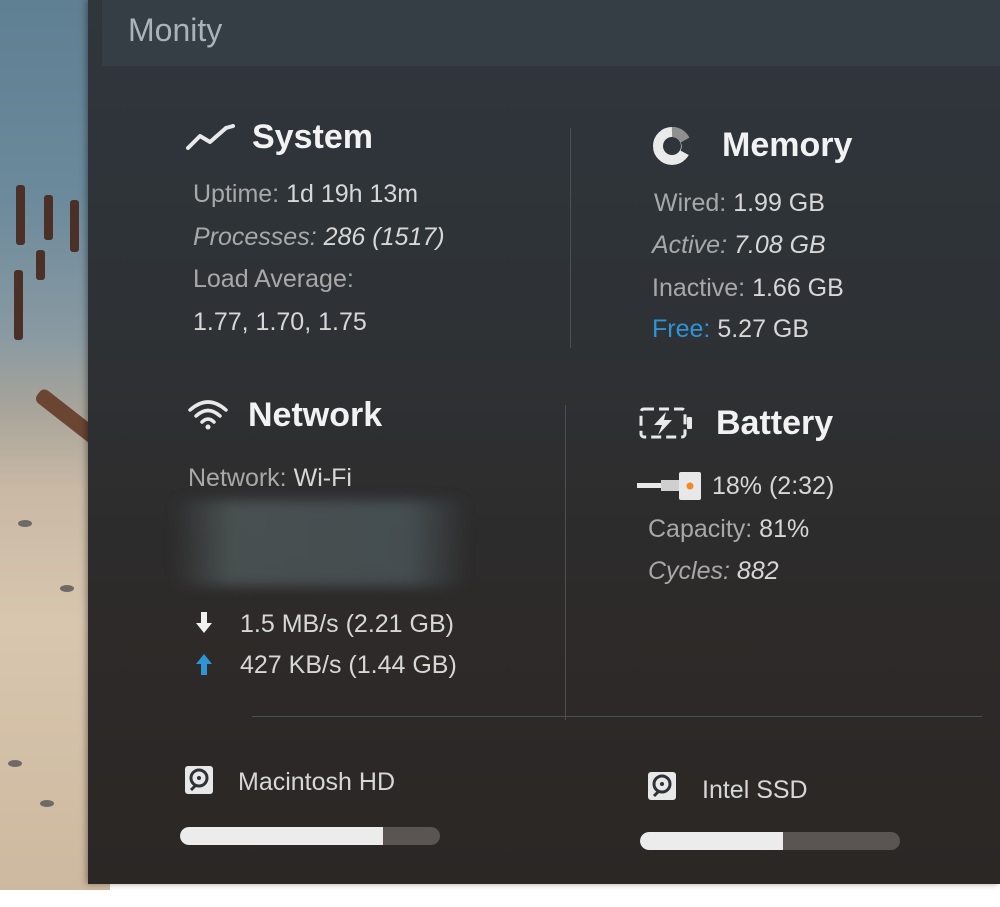 This screenshot has height=907, width=1000. I want to click on active-label: Active:, so click(690, 245).